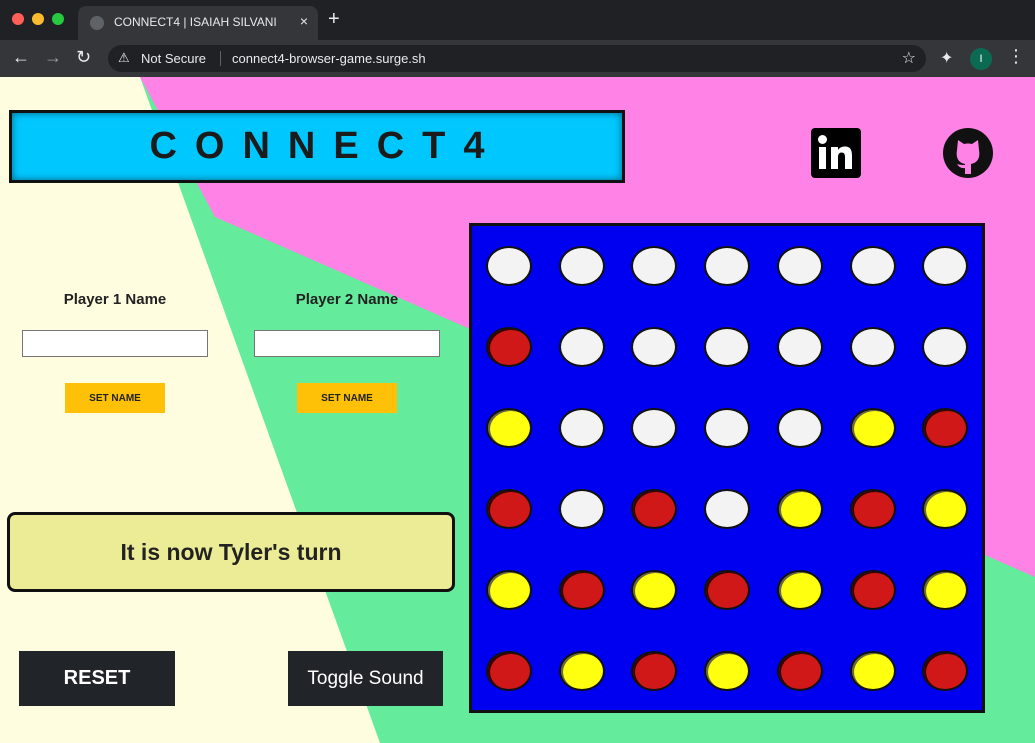 This screenshot has height=743, width=1035. Describe the element at coordinates (727, 347) in the screenshot. I see `board-cell-r2-c4` at that location.